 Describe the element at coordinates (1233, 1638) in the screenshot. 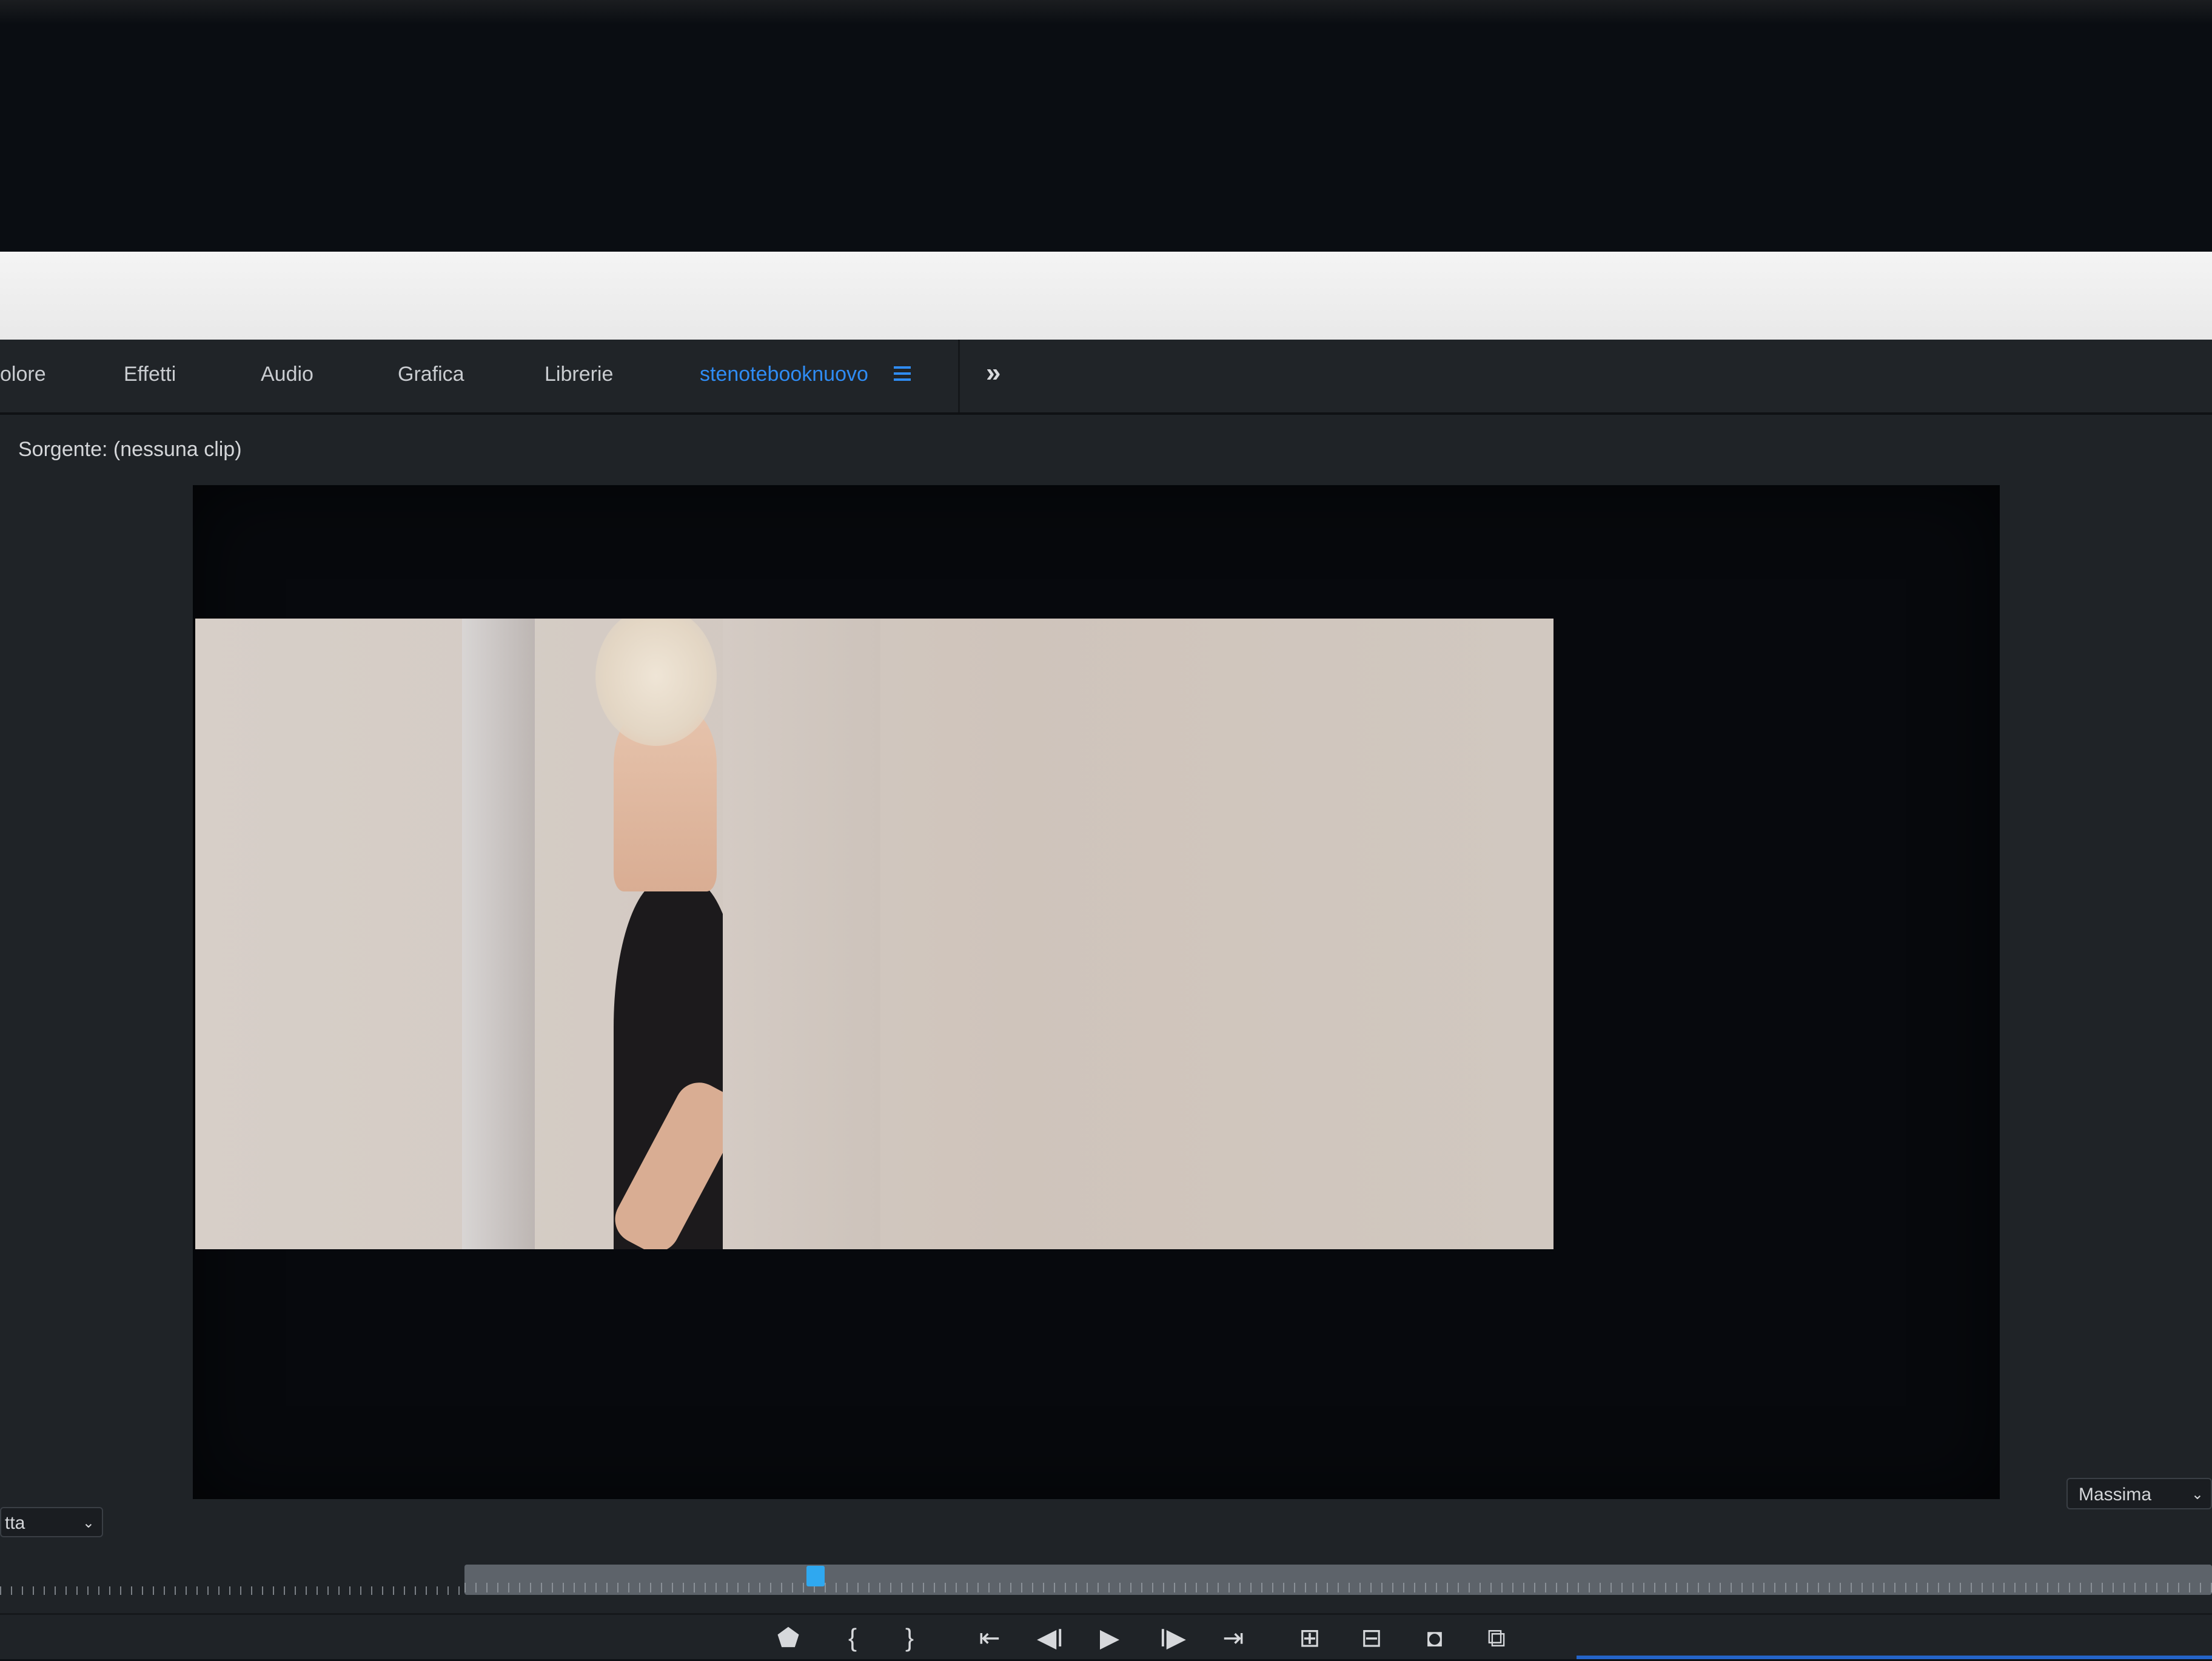

I see `go-to-out-button: ⇥` at that location.